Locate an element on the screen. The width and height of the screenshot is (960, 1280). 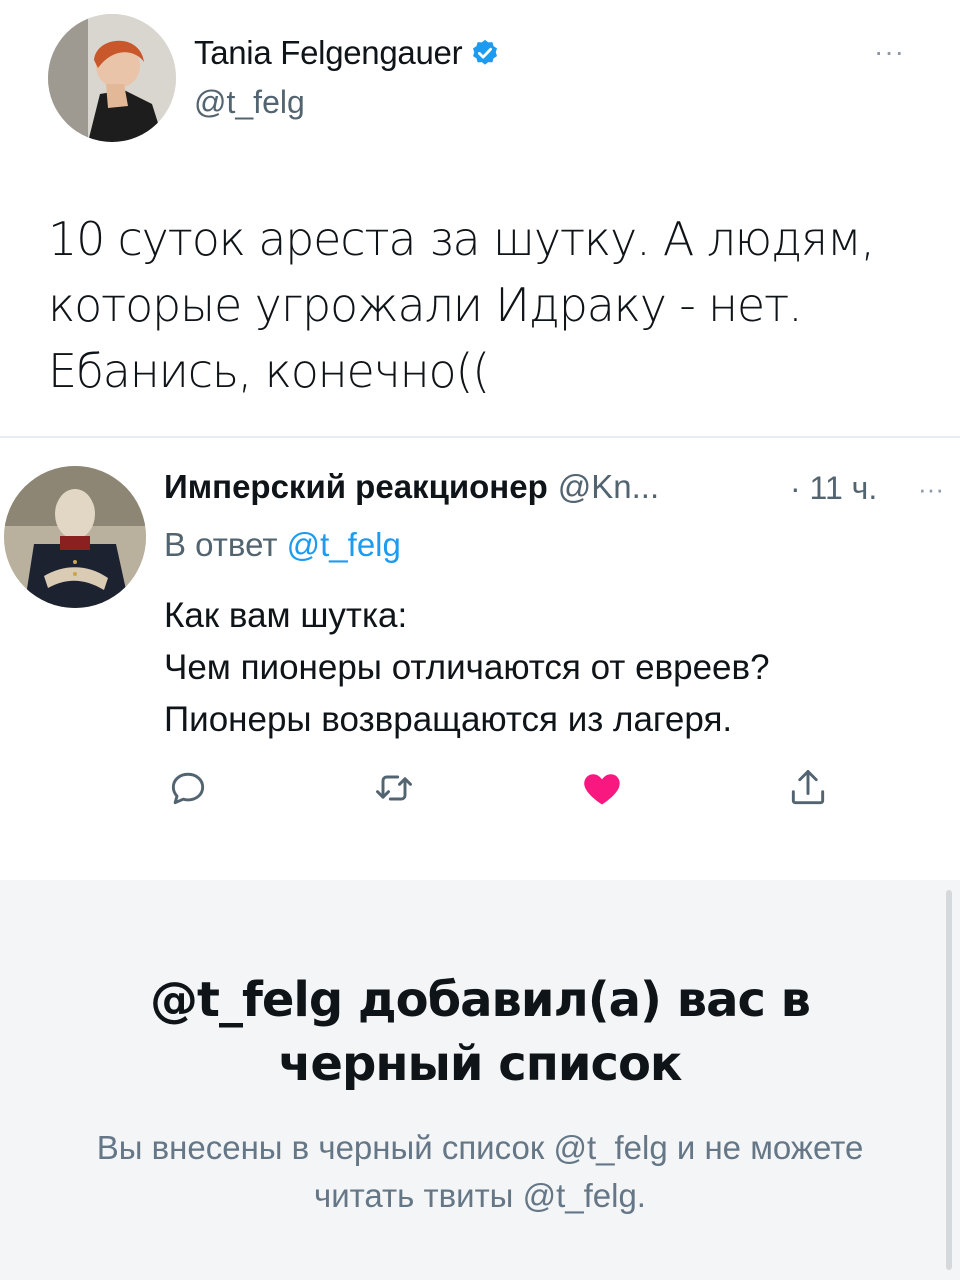
reply-icon is located at coordinates (188, 788).